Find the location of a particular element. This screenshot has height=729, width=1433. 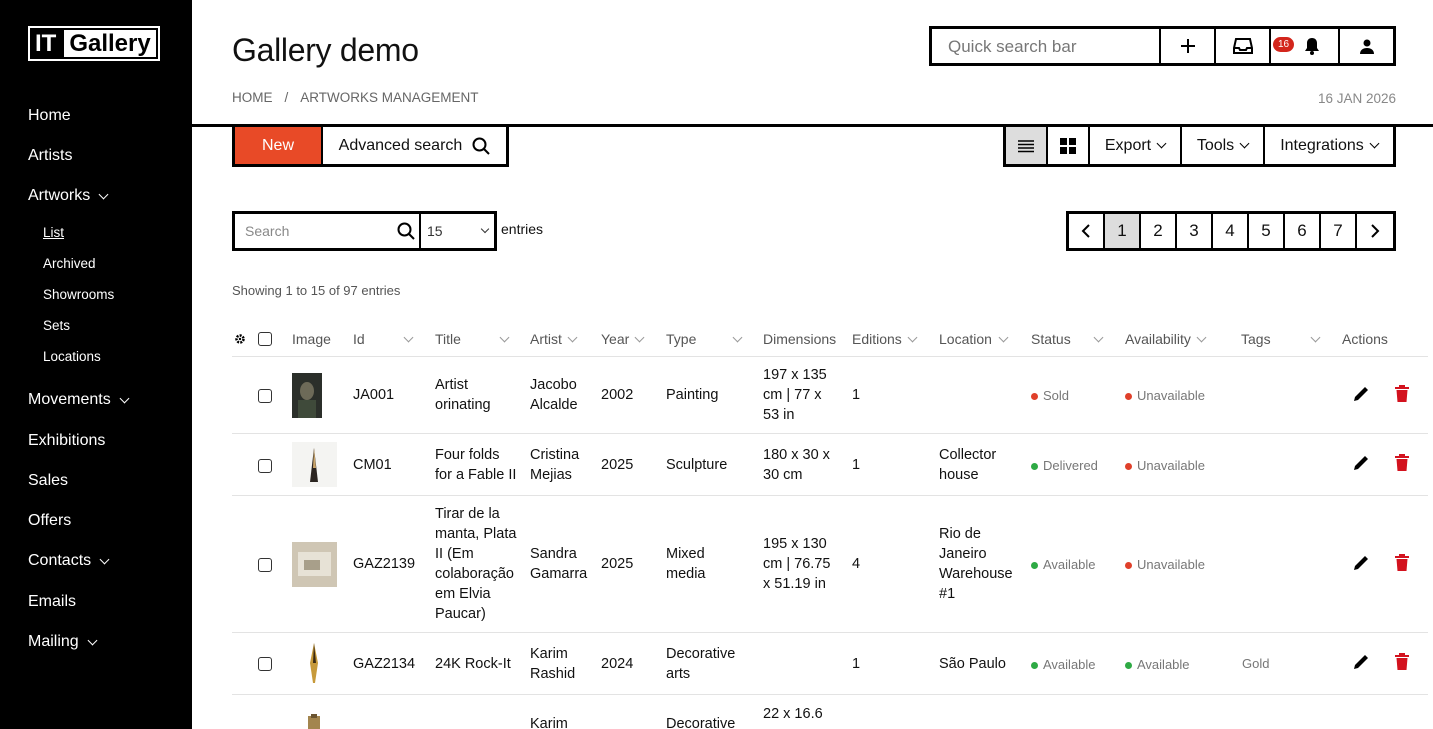

sidebar-item-artists: Artists is located at coordinates (50, 156).